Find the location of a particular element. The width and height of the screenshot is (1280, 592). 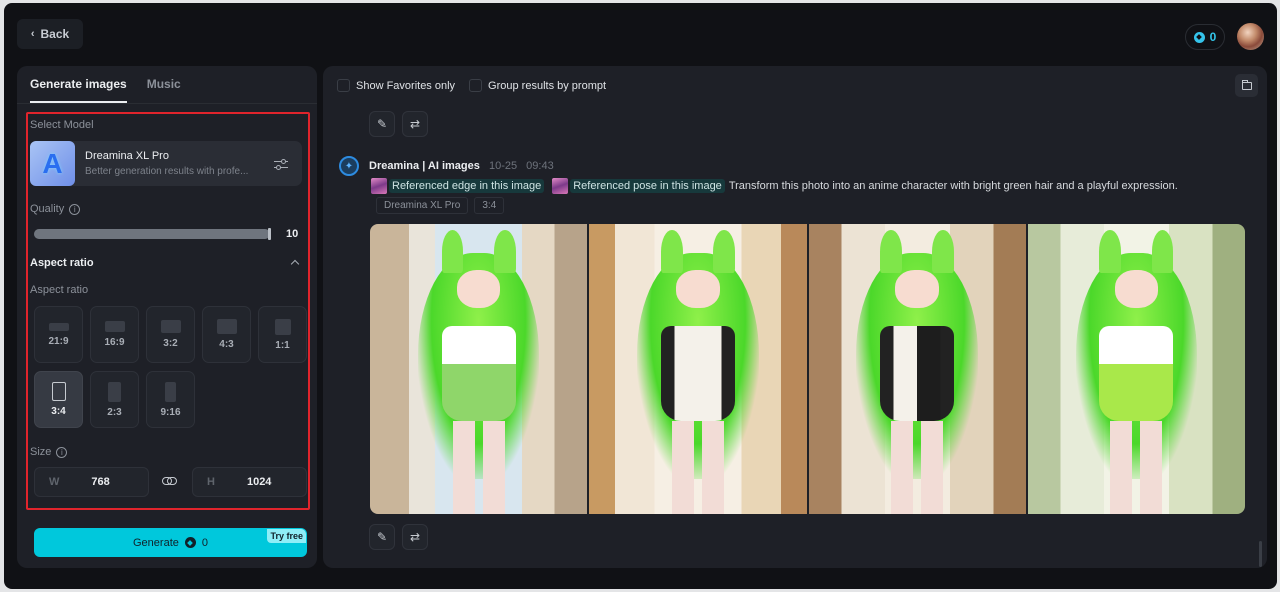

chevron-up-icon is located at coordinates (295, 264).